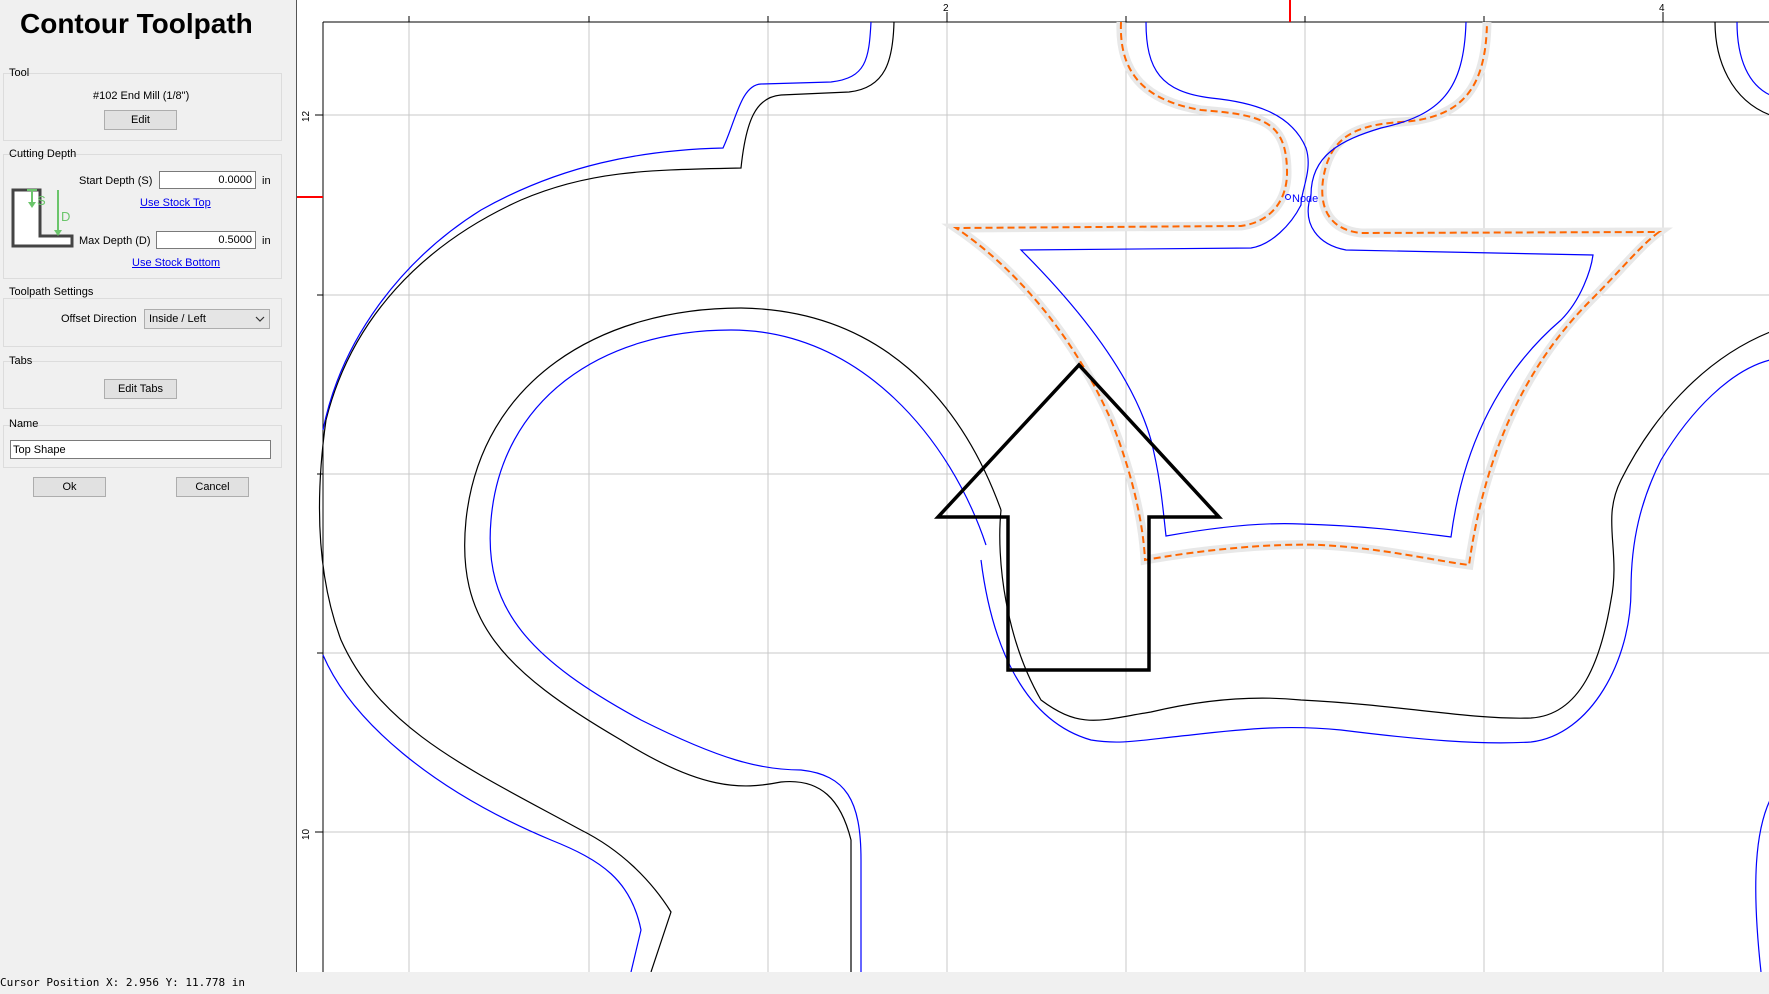 This screenshot has width=1769, height=994. I want to click on status-bar: Cursor Position X: 2.956 Y: 11.778 in, so click(884, 981).